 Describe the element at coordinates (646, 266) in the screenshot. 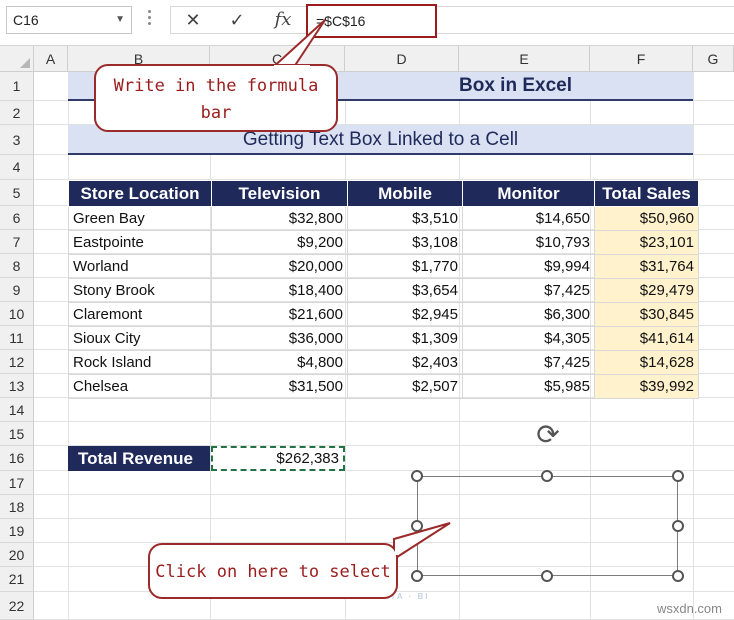

I see `cell-total-sales: $31,764` at that location.